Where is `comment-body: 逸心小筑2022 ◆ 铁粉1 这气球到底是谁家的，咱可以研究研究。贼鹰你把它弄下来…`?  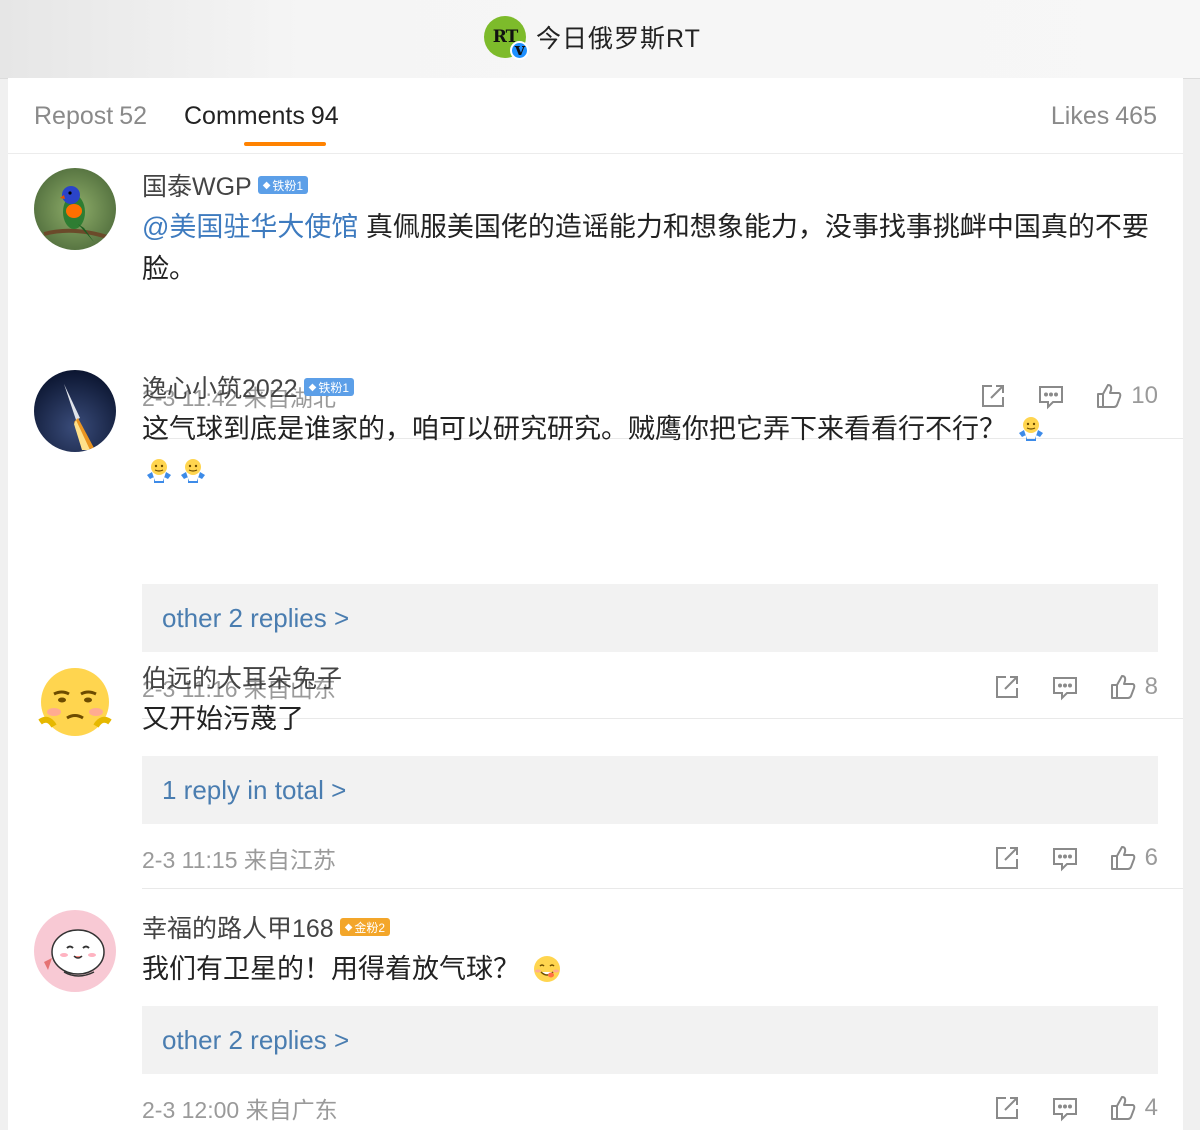
comment-body: 逸心小筑2022 ◆ 铁粉1 这气球到底是谁家的，咱可以研究研究。贼鹰你把它弄下来… is located at coordinates (650, 431).